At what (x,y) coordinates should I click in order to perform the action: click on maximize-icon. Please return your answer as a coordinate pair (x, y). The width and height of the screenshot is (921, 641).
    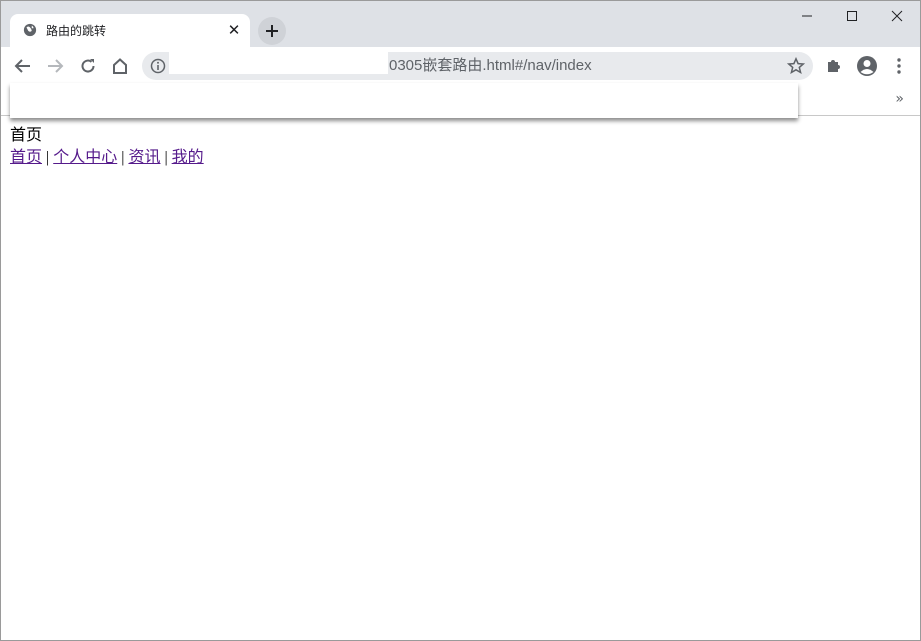
    Looking at the image, I should click on (852, 16).